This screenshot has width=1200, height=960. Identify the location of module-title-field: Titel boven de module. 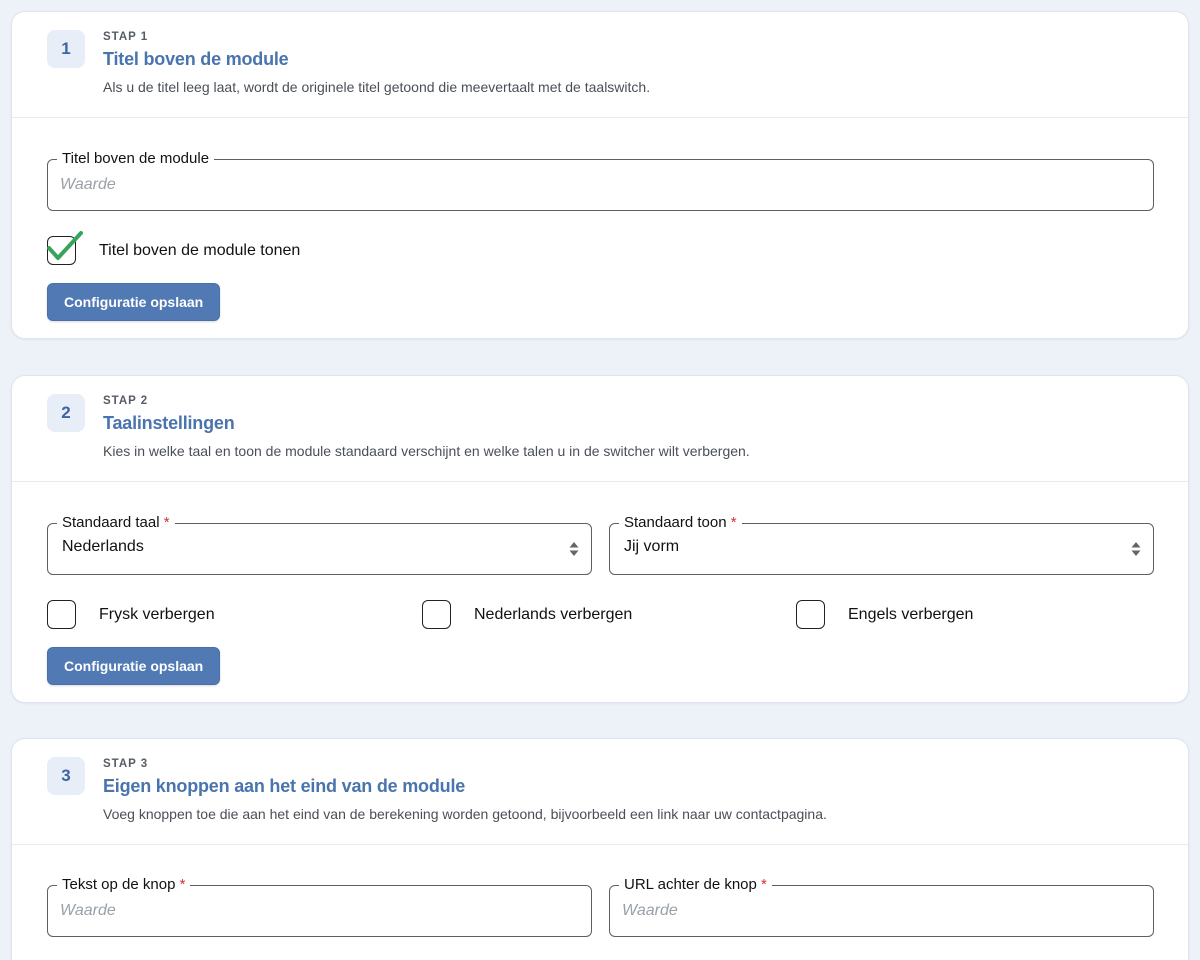
(600, 180).